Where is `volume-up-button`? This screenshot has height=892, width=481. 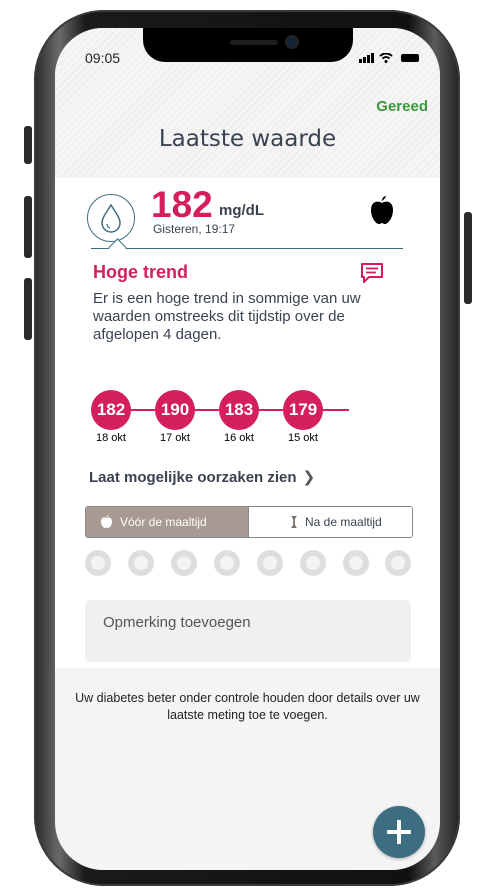 volume-up-button is located at coordinates (28, 227).